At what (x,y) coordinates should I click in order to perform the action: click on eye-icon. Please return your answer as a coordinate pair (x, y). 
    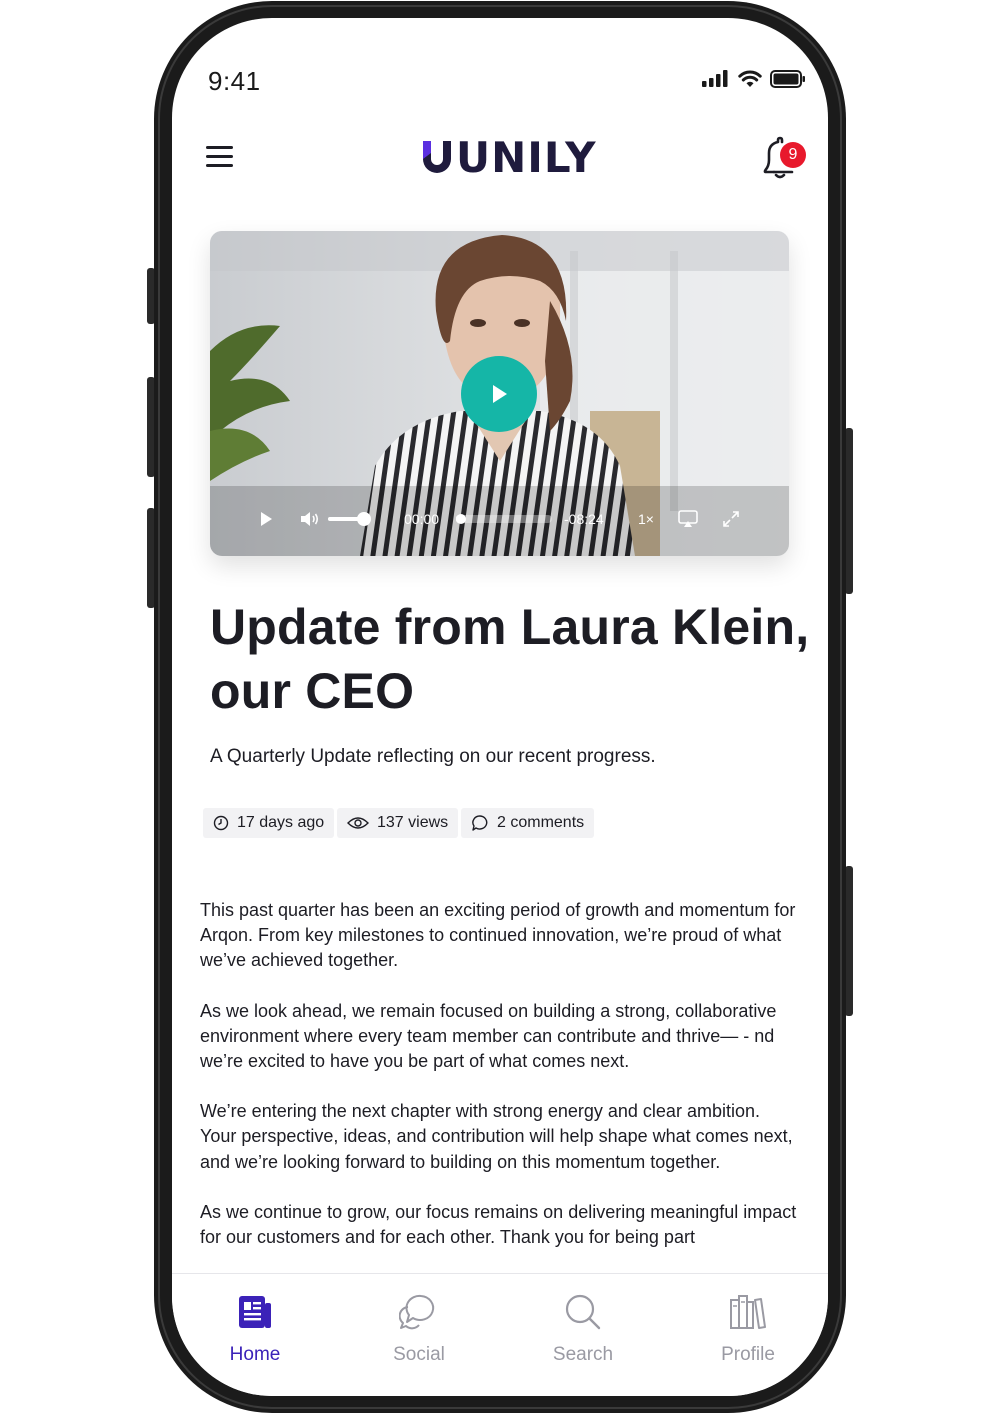
    Looking at the image, I should click on (358, 823).